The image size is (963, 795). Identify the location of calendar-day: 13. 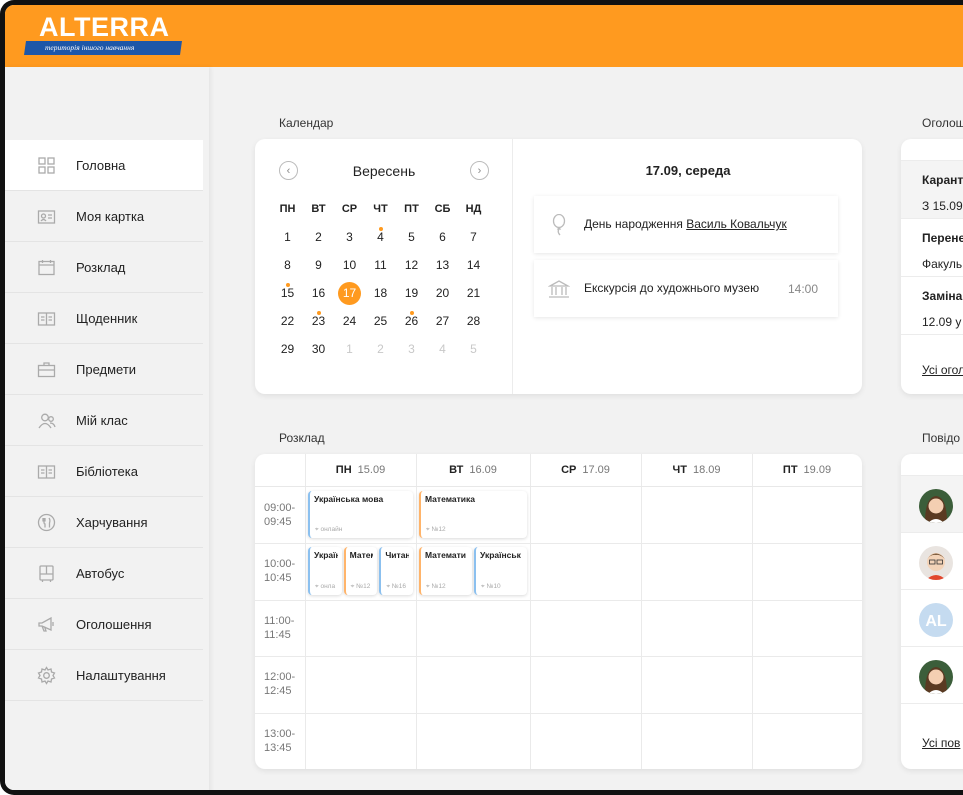
(442, 265).